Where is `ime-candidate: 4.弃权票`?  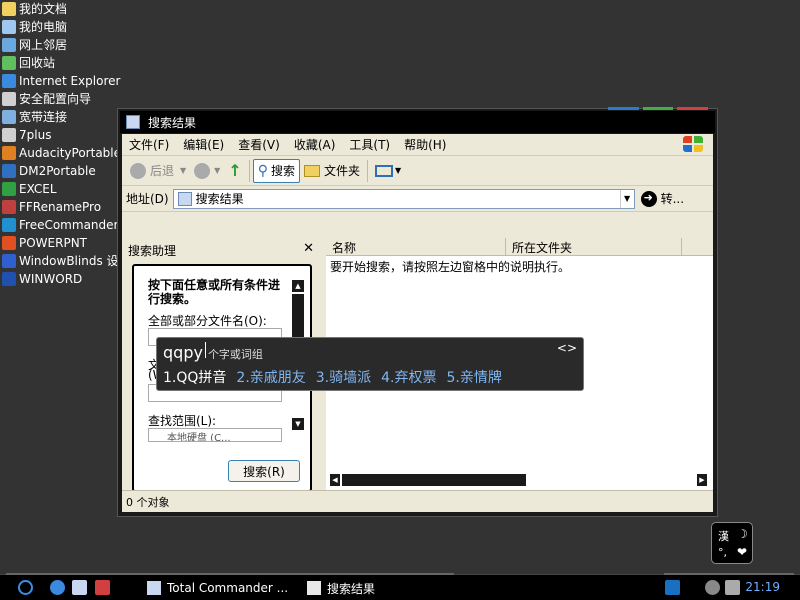
ime-candidate: 4.弃权票 is located at coordinates (408, 377).